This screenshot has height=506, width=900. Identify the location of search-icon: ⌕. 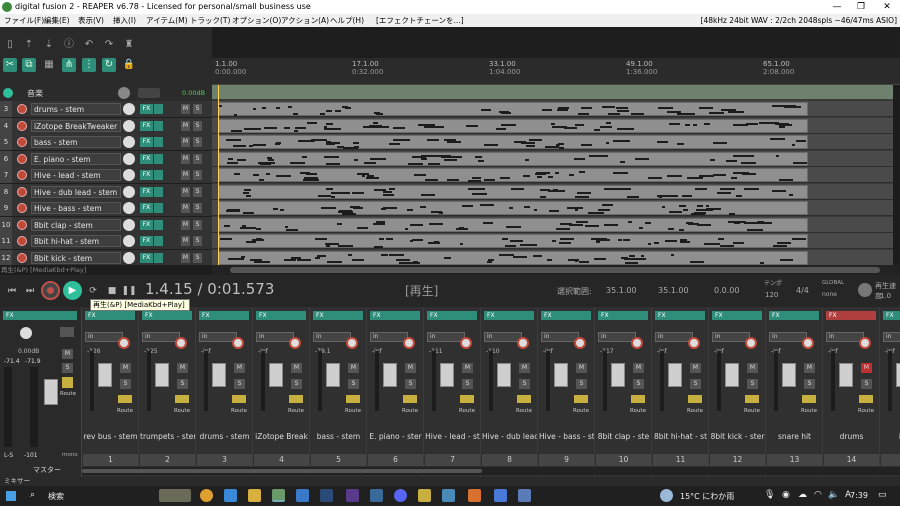
(32, 495).